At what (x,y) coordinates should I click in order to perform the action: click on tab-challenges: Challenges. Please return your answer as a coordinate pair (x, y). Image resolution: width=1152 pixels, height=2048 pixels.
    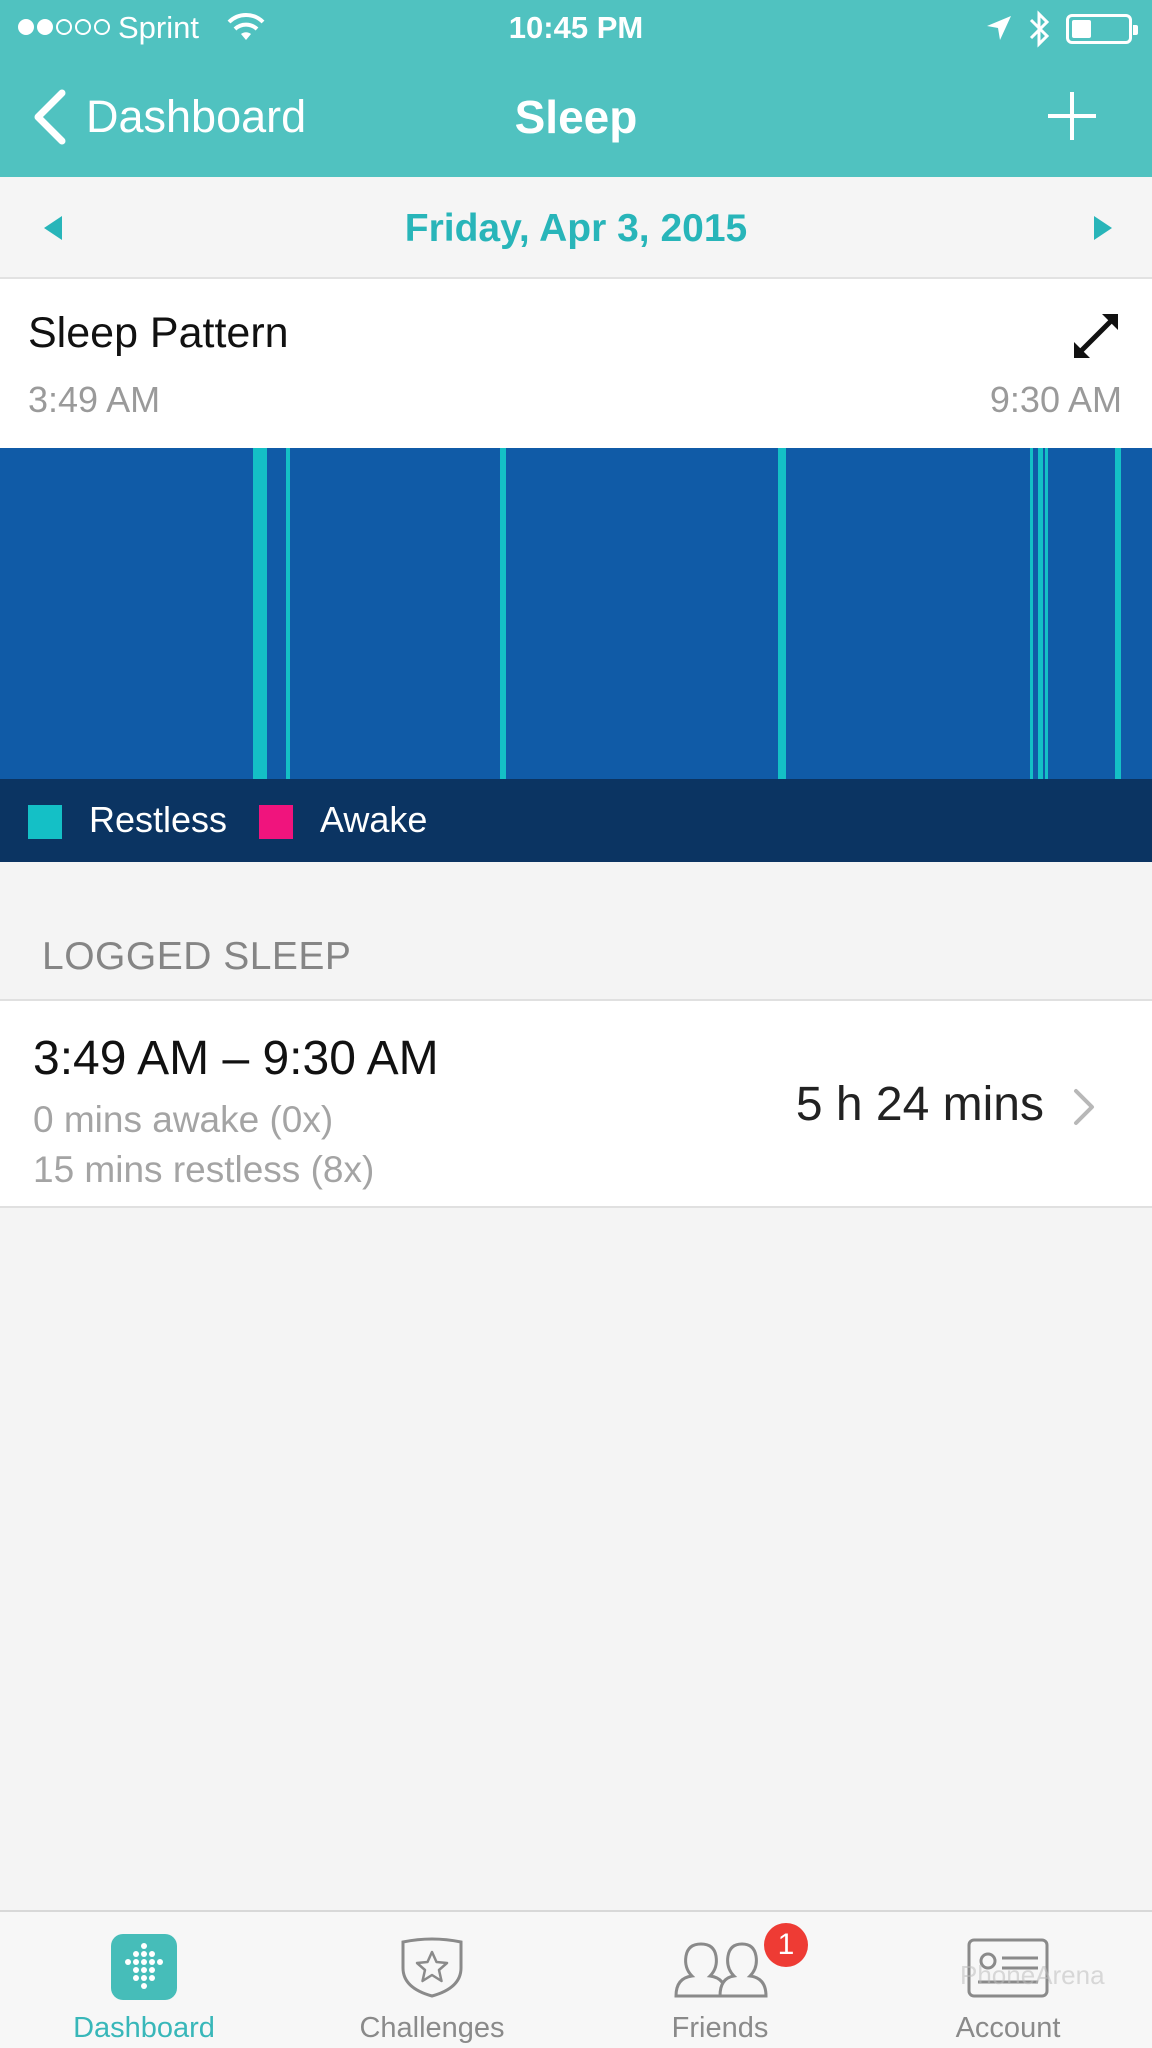
    Looking at the image, I should click on (432, 1980).